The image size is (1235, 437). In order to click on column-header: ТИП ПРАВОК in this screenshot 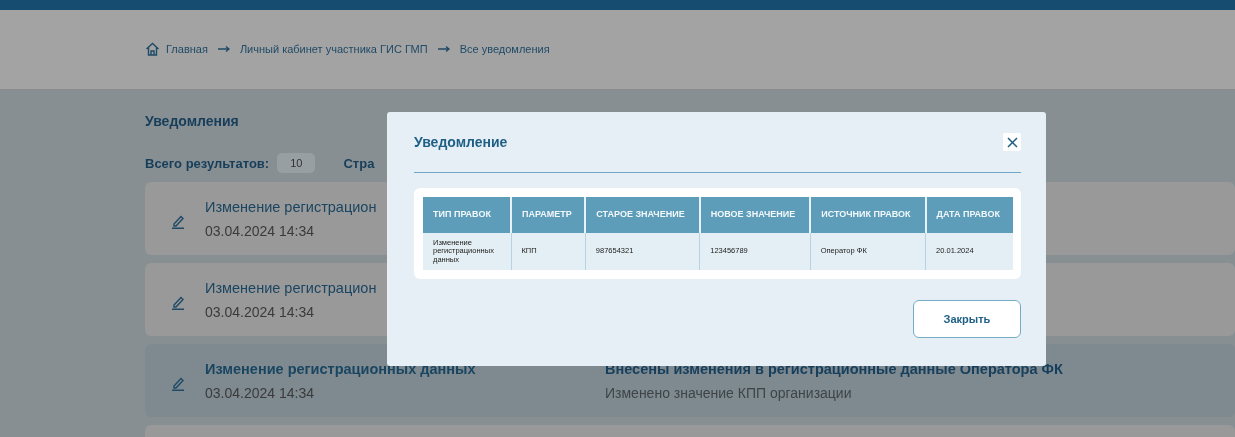, I will do `click(467, 215)`.